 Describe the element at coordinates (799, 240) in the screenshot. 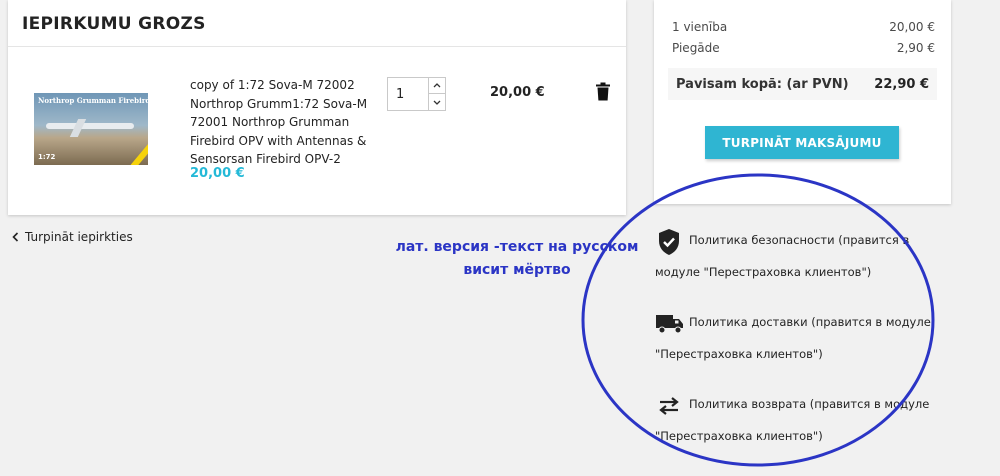

I see `reassurance-security-text: Политика безопасности (правится в` at that location.